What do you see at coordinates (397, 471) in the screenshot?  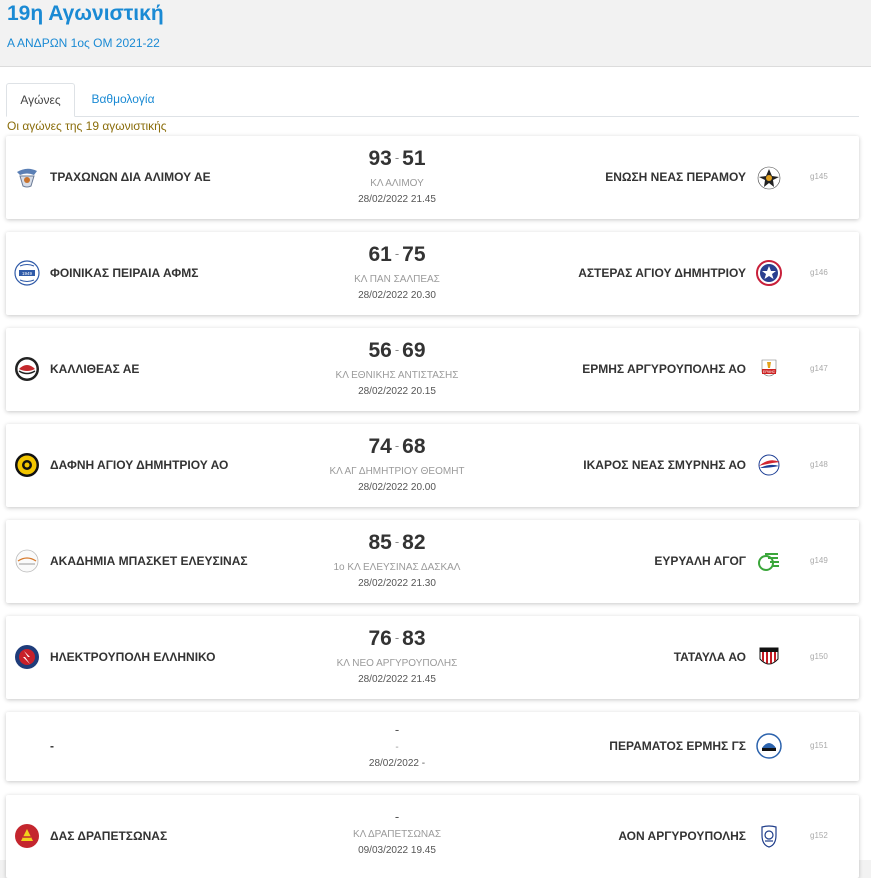 I see `venue: ΚΛ ΑΓ ΔΗΜΗΤΡΙΟΥ ΘΕΟΜΗΤ` at bounding box center [397, 471].